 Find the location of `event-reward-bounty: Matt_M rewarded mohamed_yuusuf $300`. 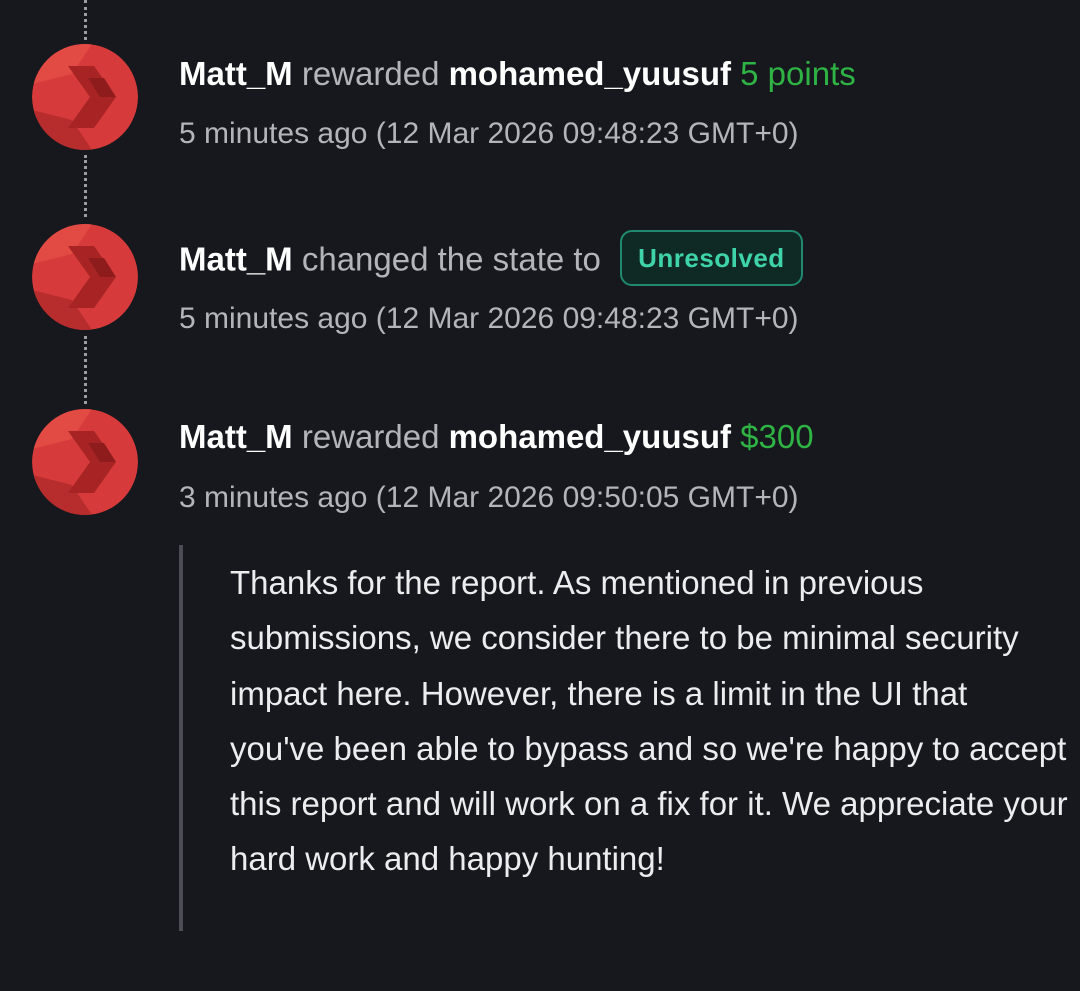

event-reward-bounty: Matt_M rewarded mohamed_yuusuf $300 is located at coordinates (496, 437).